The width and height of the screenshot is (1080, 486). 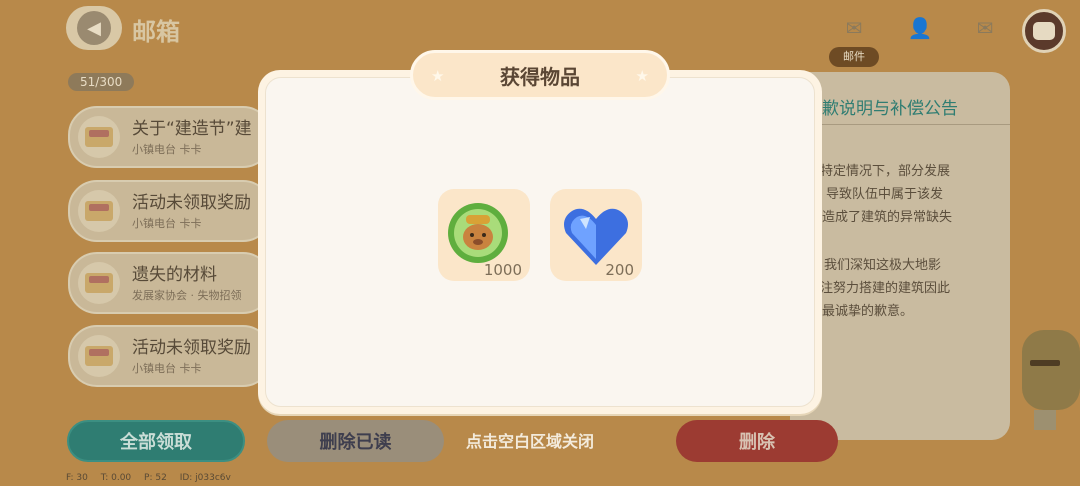 What do you see at coordinates (530, 441) in the screenshot?
I see `close-hint: 点击空白区域关闭` at bounding box center [530, 441].